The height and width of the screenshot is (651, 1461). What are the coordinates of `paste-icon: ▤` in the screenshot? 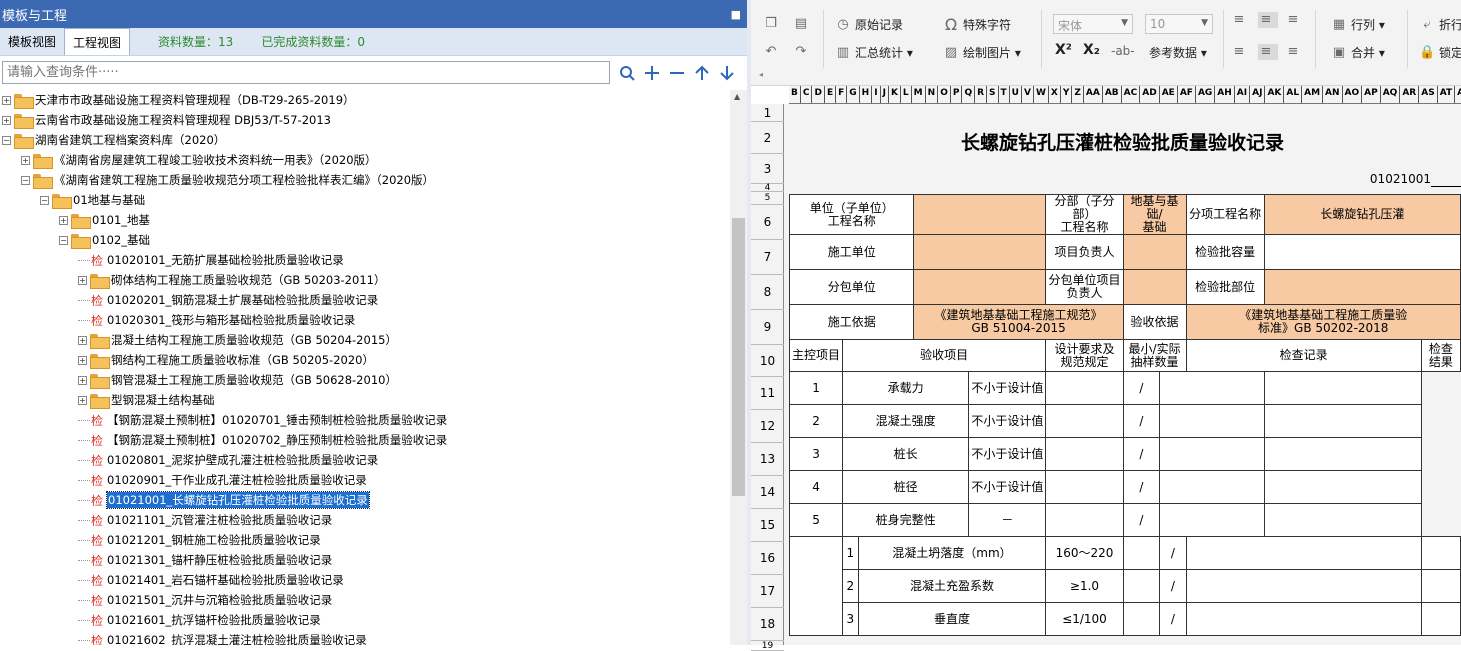 It's located at (803, 24).